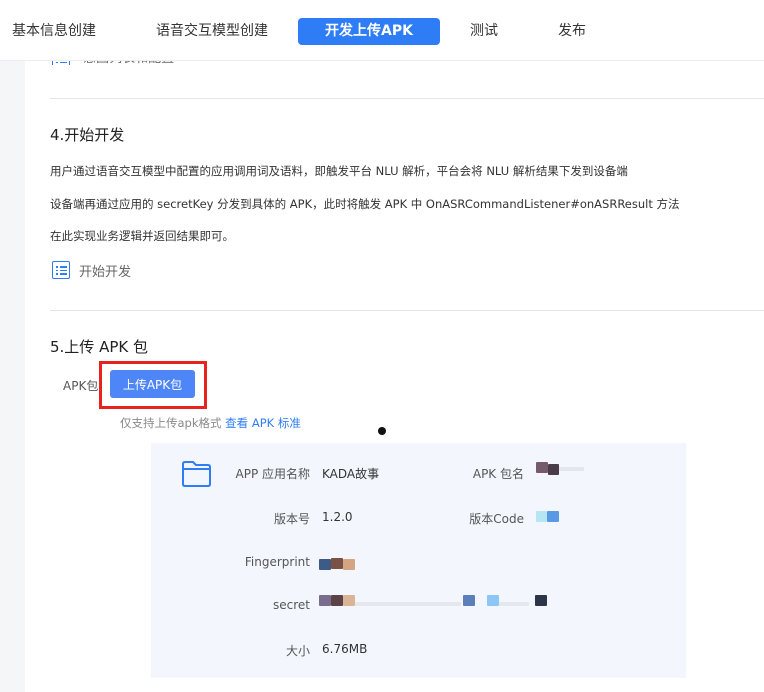 The width and height of the screenshot is (764, 692). Describe the element at coordinates (54, 31) in the screenshot. I see `tab-basic-info: 基本信息创建` at that location.